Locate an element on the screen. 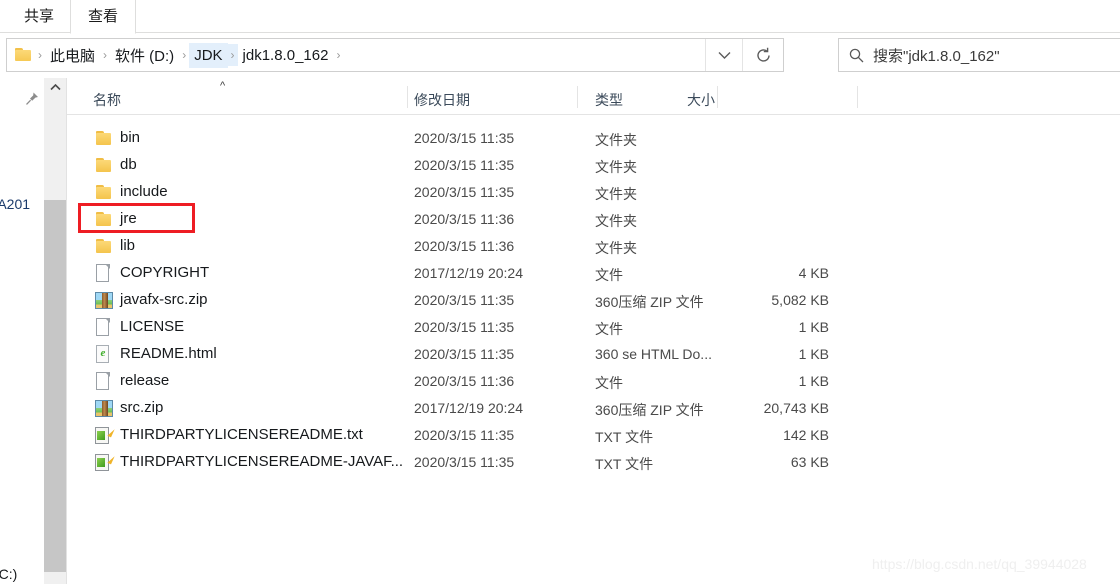  breadcrumb-this-pc: 此电脑 is located at coordinates (72, 55).